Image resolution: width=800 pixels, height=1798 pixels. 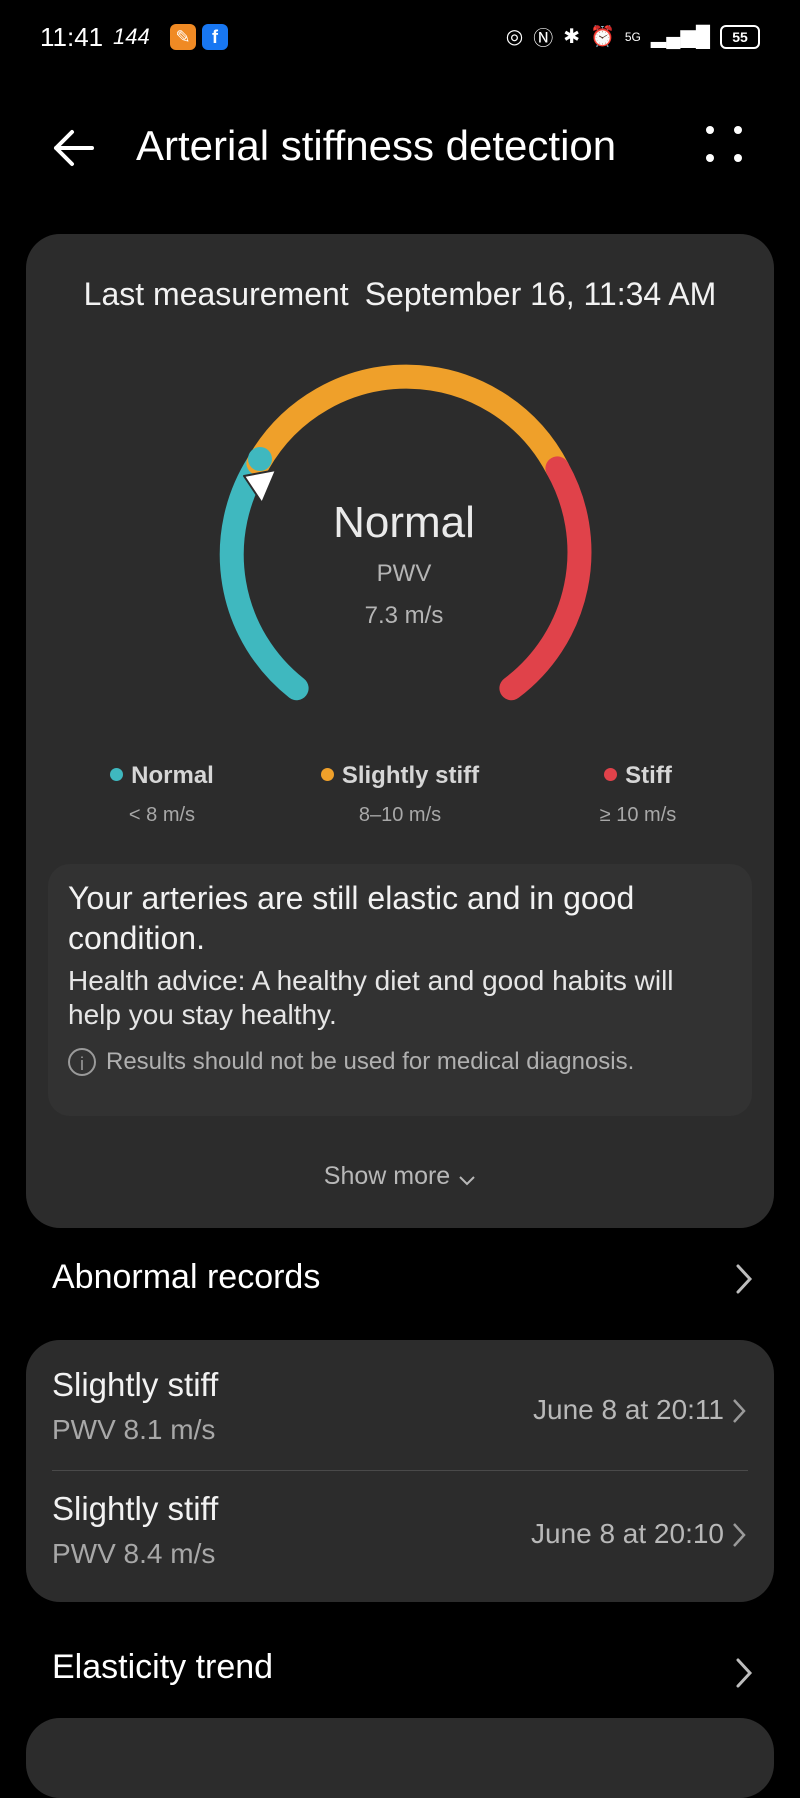 I want to click on legend-slightly-stiff: Slightly stiff 8–10 m/s, so click(x=400, y=794).